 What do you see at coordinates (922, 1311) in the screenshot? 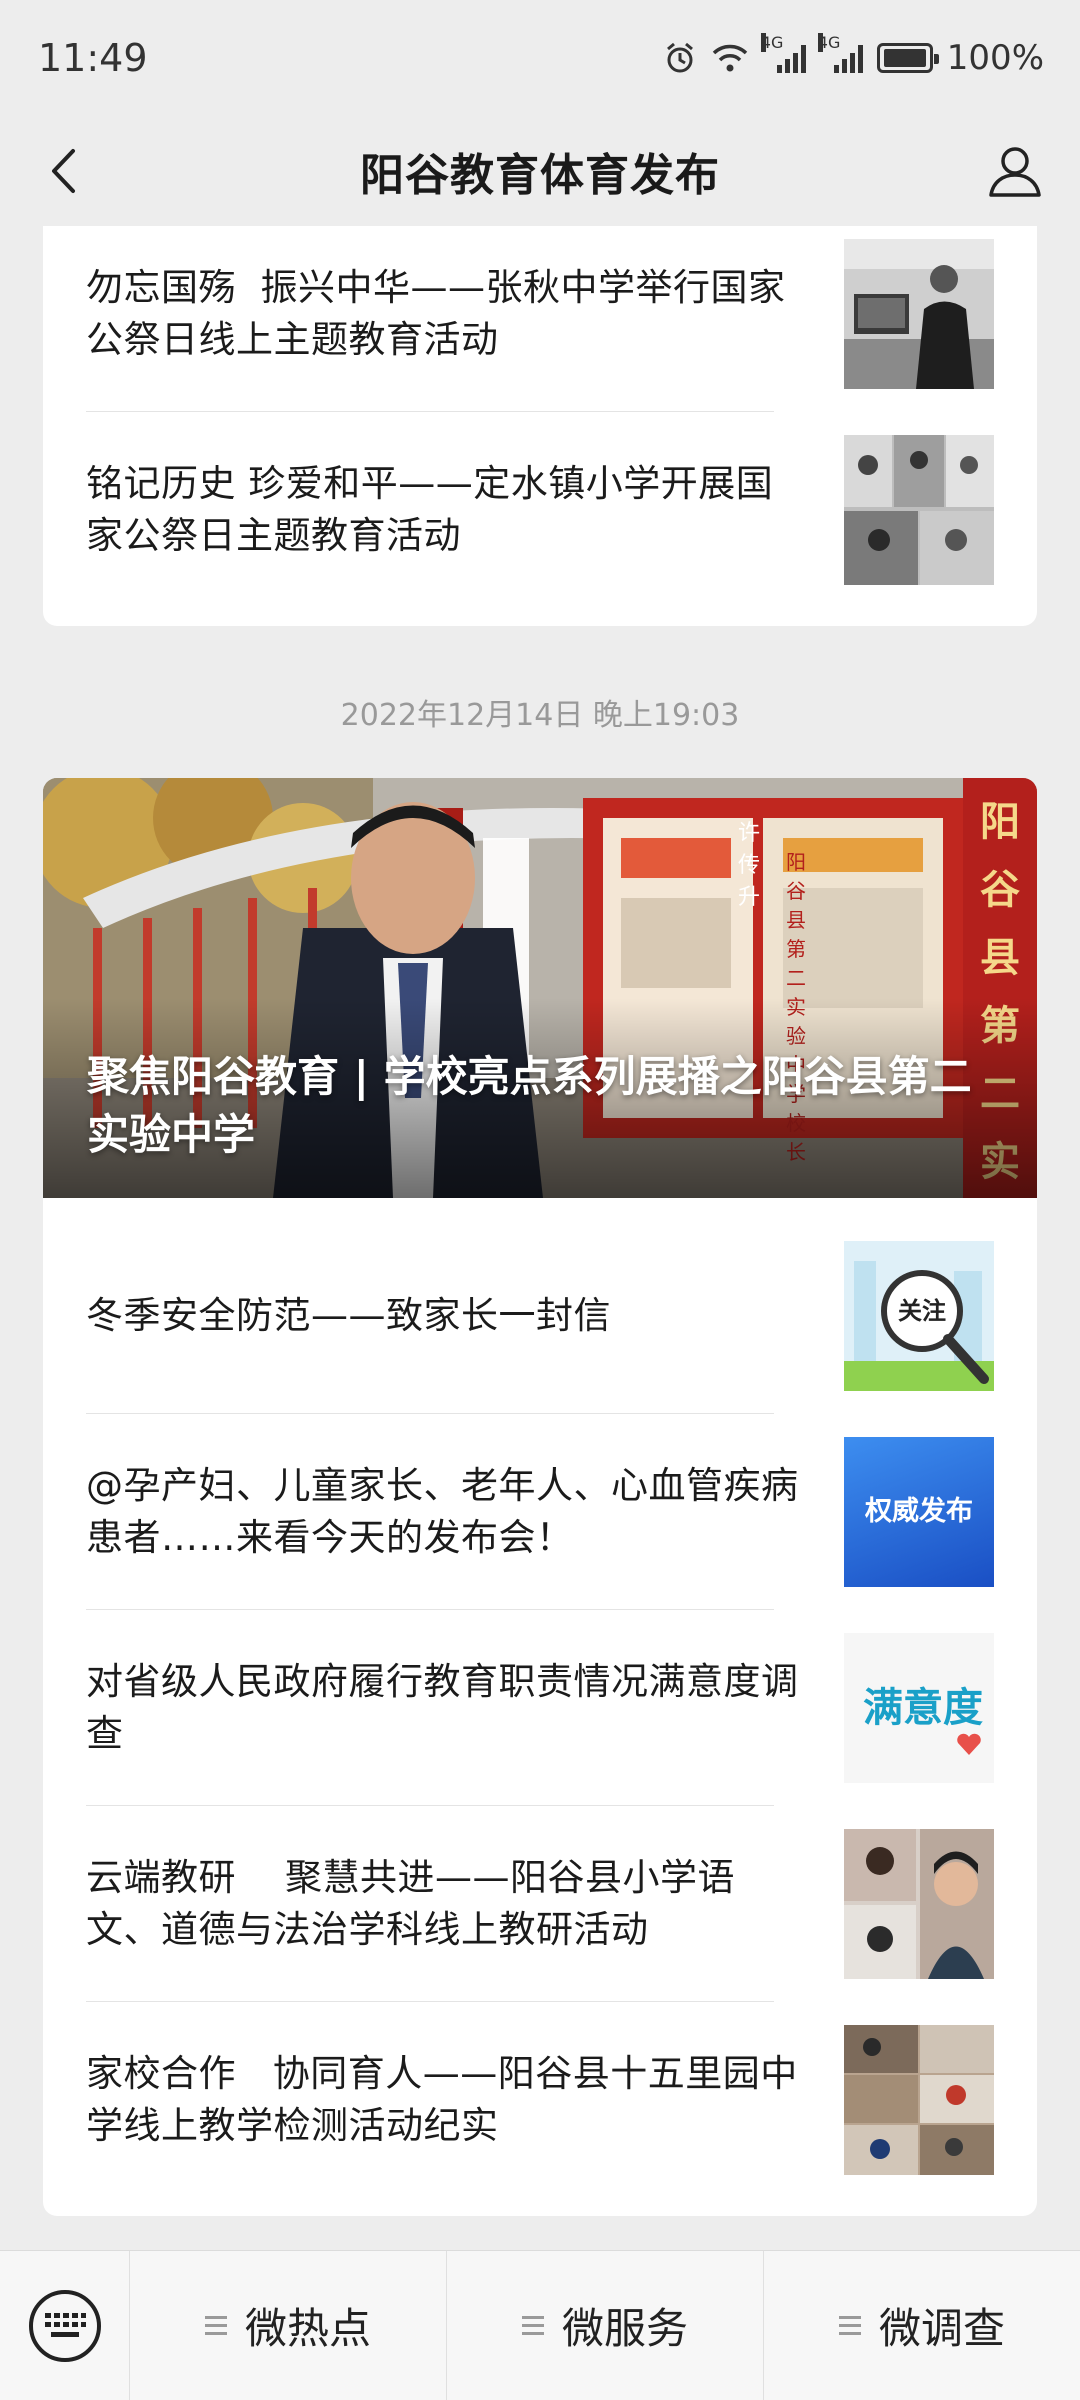
I see `thumbnail-label: 关注` at bounding box center [922, 1311].